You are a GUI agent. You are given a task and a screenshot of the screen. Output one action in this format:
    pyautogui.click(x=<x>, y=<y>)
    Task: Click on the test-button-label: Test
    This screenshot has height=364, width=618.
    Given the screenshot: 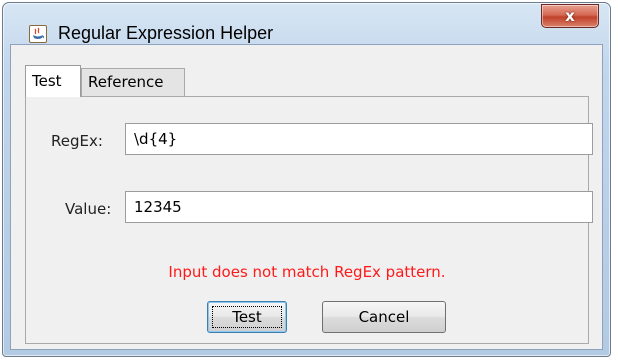 What is the action you would take?
    pyautogui.click(x=247, y=317)
    